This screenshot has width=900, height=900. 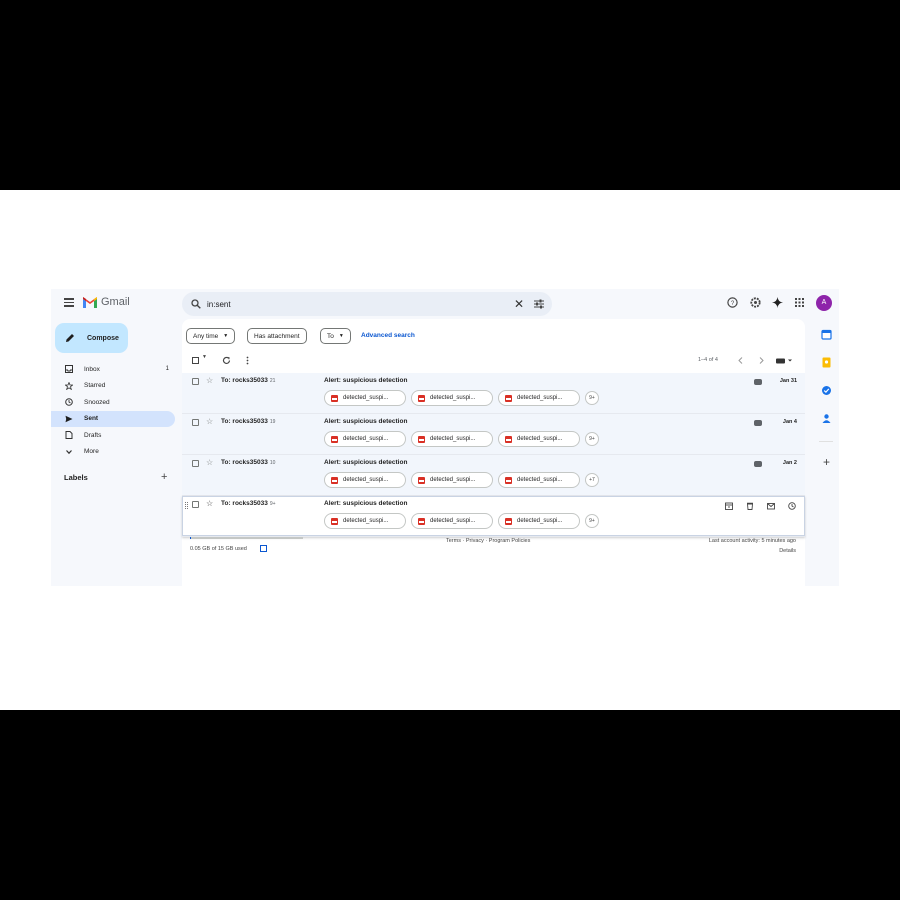 What do you see at coordinates (826, 462) in the screenshot?
I see `get-addons-plus-icon: +` at bounding box center [826, 462].